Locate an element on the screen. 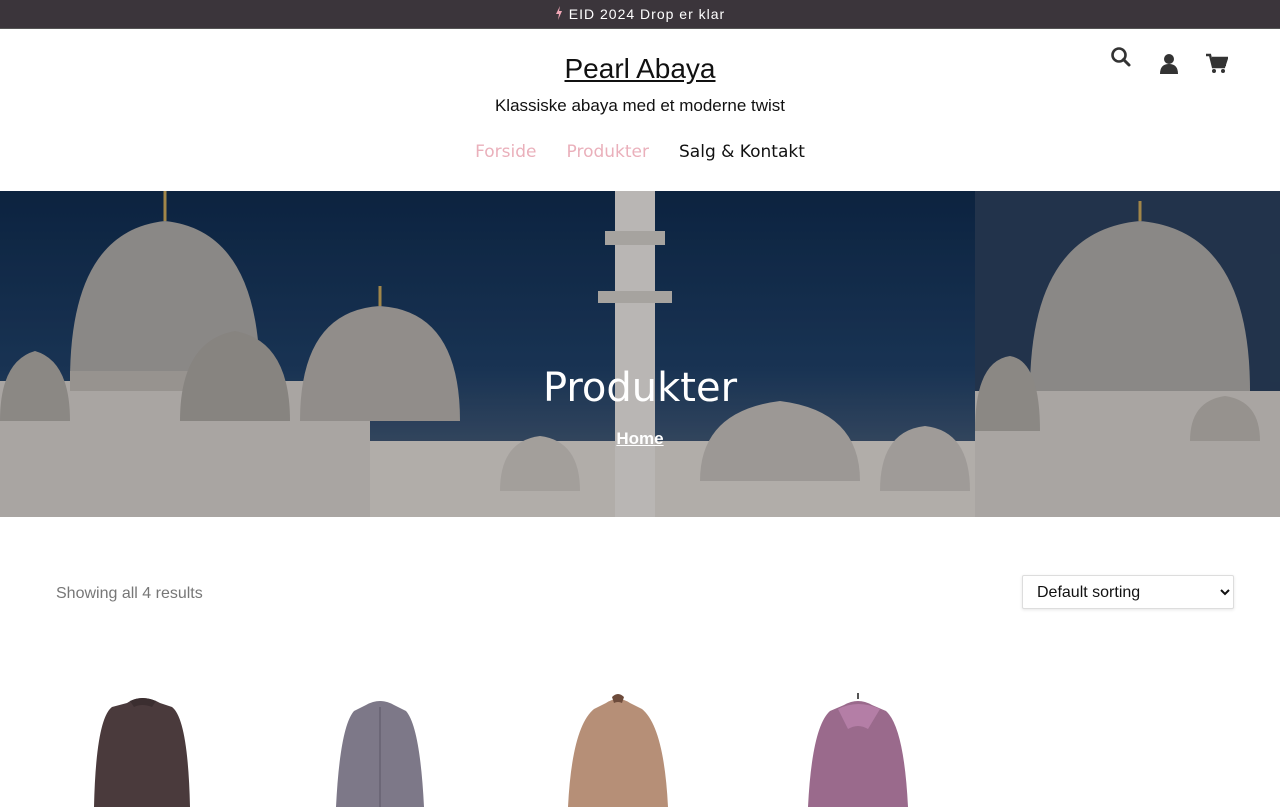  announcement-bar: EID 2024 Drop er klar is located at coordinates (640, 14).